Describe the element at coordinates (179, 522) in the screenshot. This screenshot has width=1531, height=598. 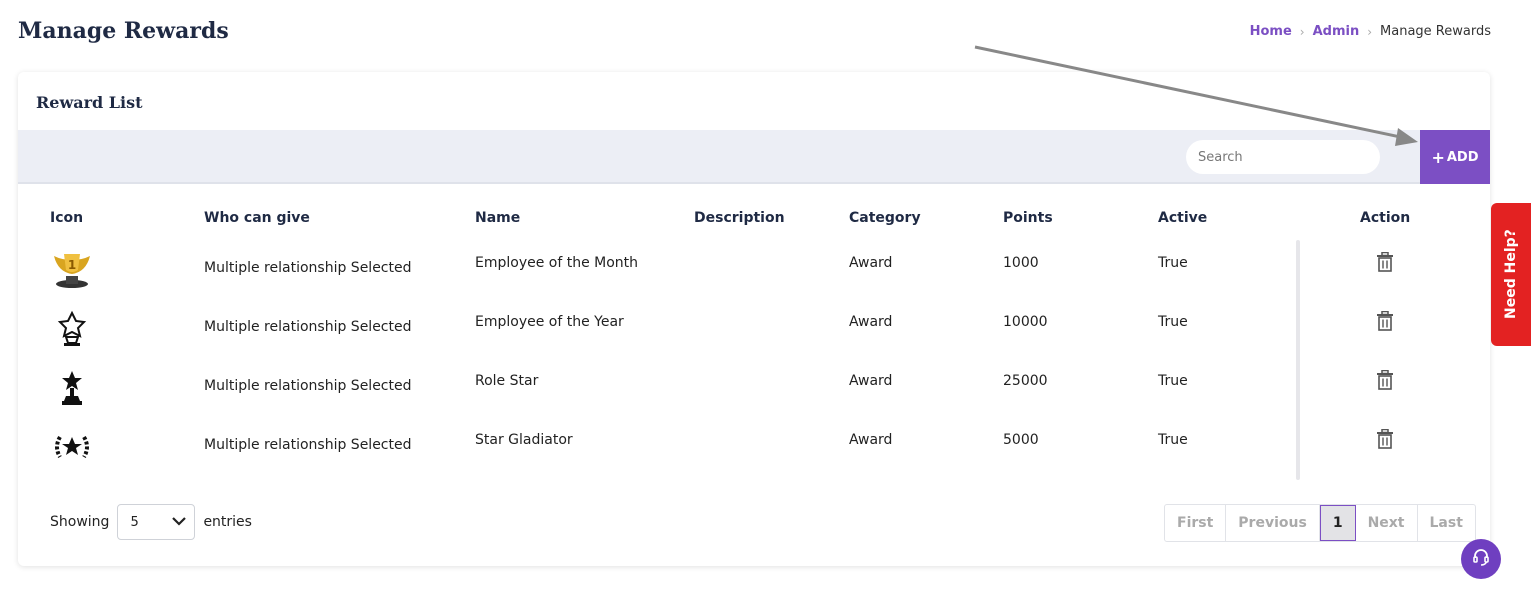
I see `chevron-down-icon` at that location.